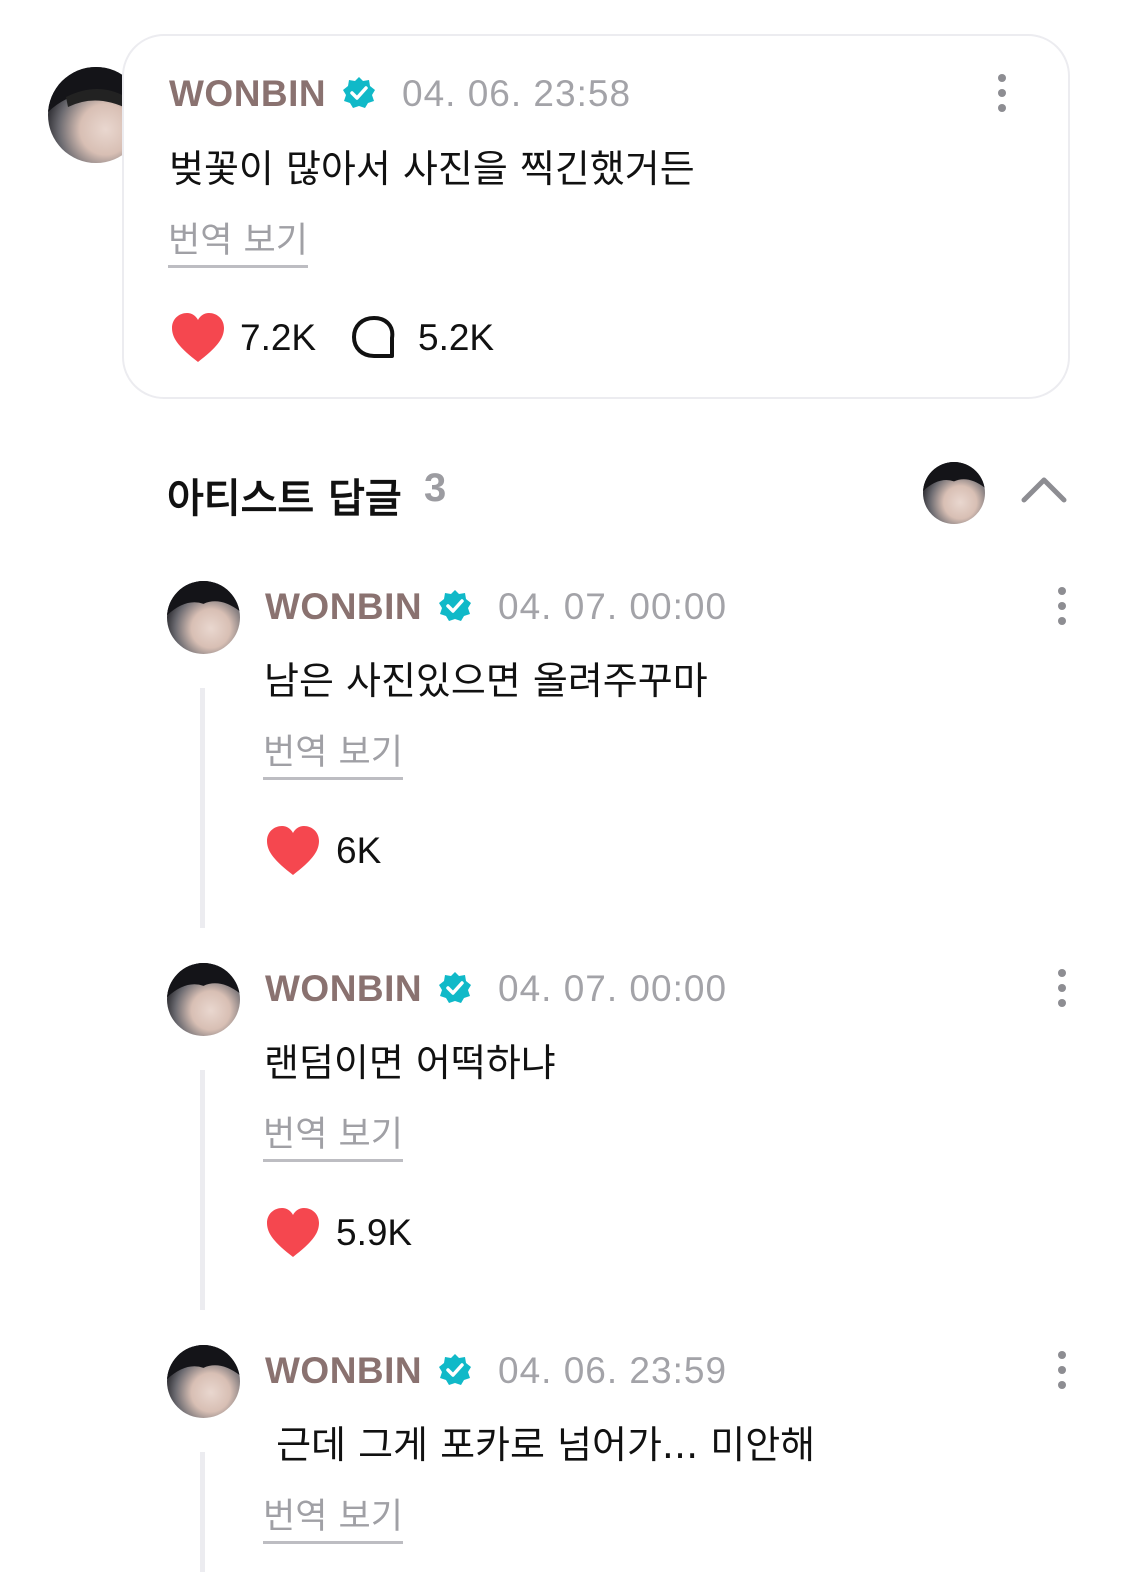 The height and width of the screenshot is (1572, 1125). Describe the element at coordinates (954, 493) in the screenshot. I see `replier-avatar` at that location.